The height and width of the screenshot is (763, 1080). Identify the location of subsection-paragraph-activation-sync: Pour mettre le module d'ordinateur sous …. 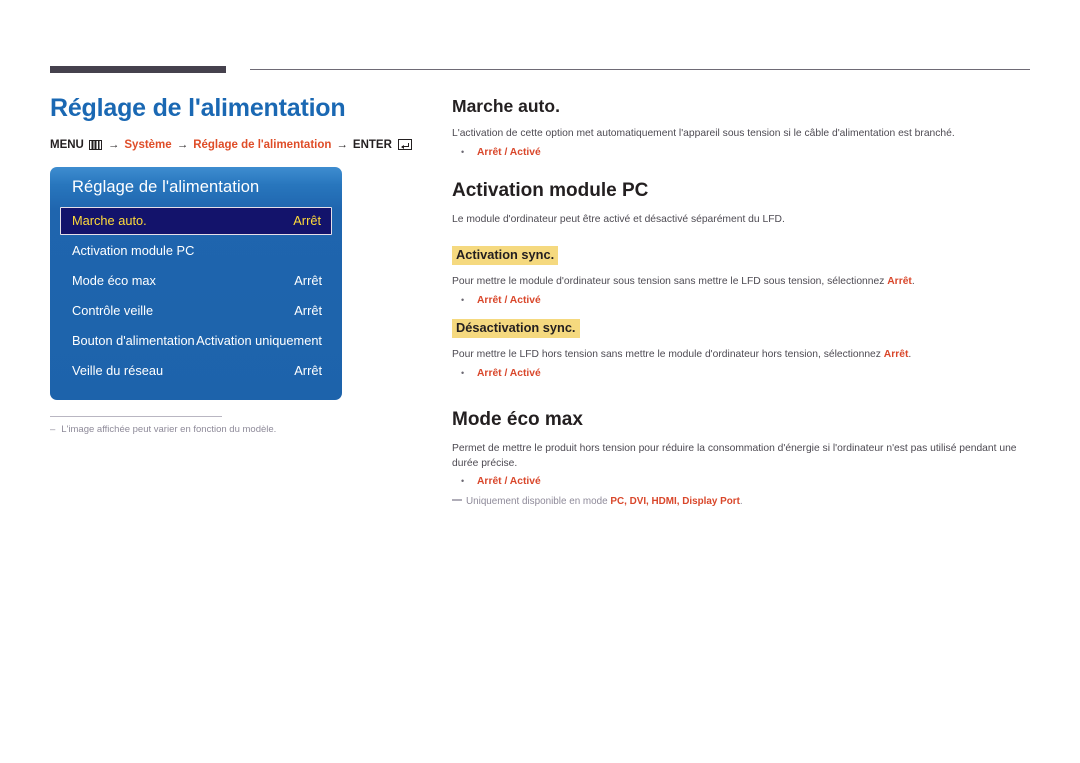
(742, 282).